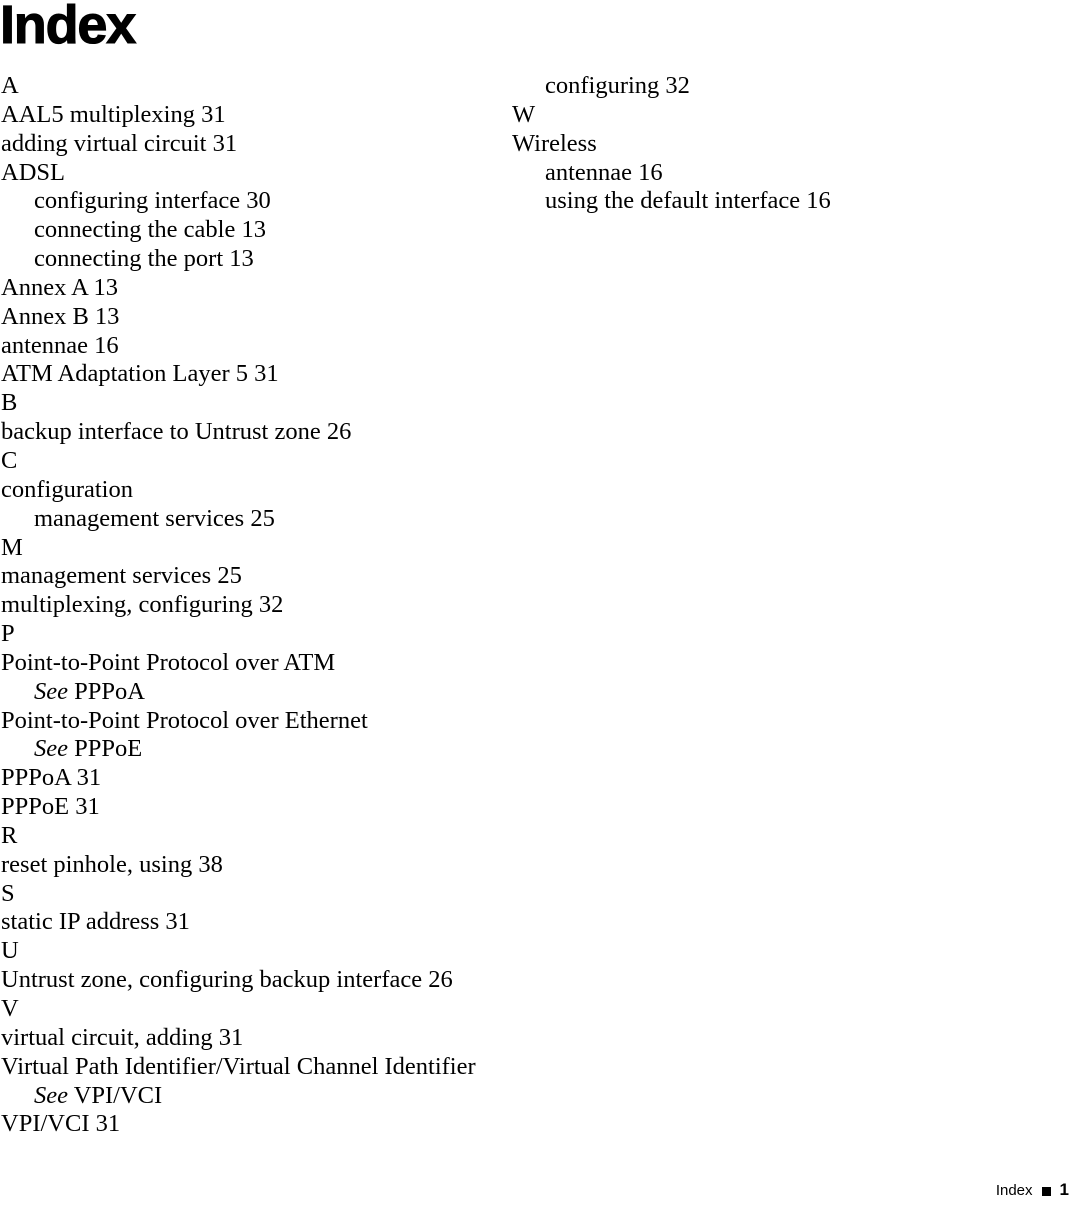 This screenshot has height=1212, width=1077. What do you see at coordinates (51, 778) in the screenshot?
I see `index-entry: PPPoA 31` at bounding box center [51, 778].